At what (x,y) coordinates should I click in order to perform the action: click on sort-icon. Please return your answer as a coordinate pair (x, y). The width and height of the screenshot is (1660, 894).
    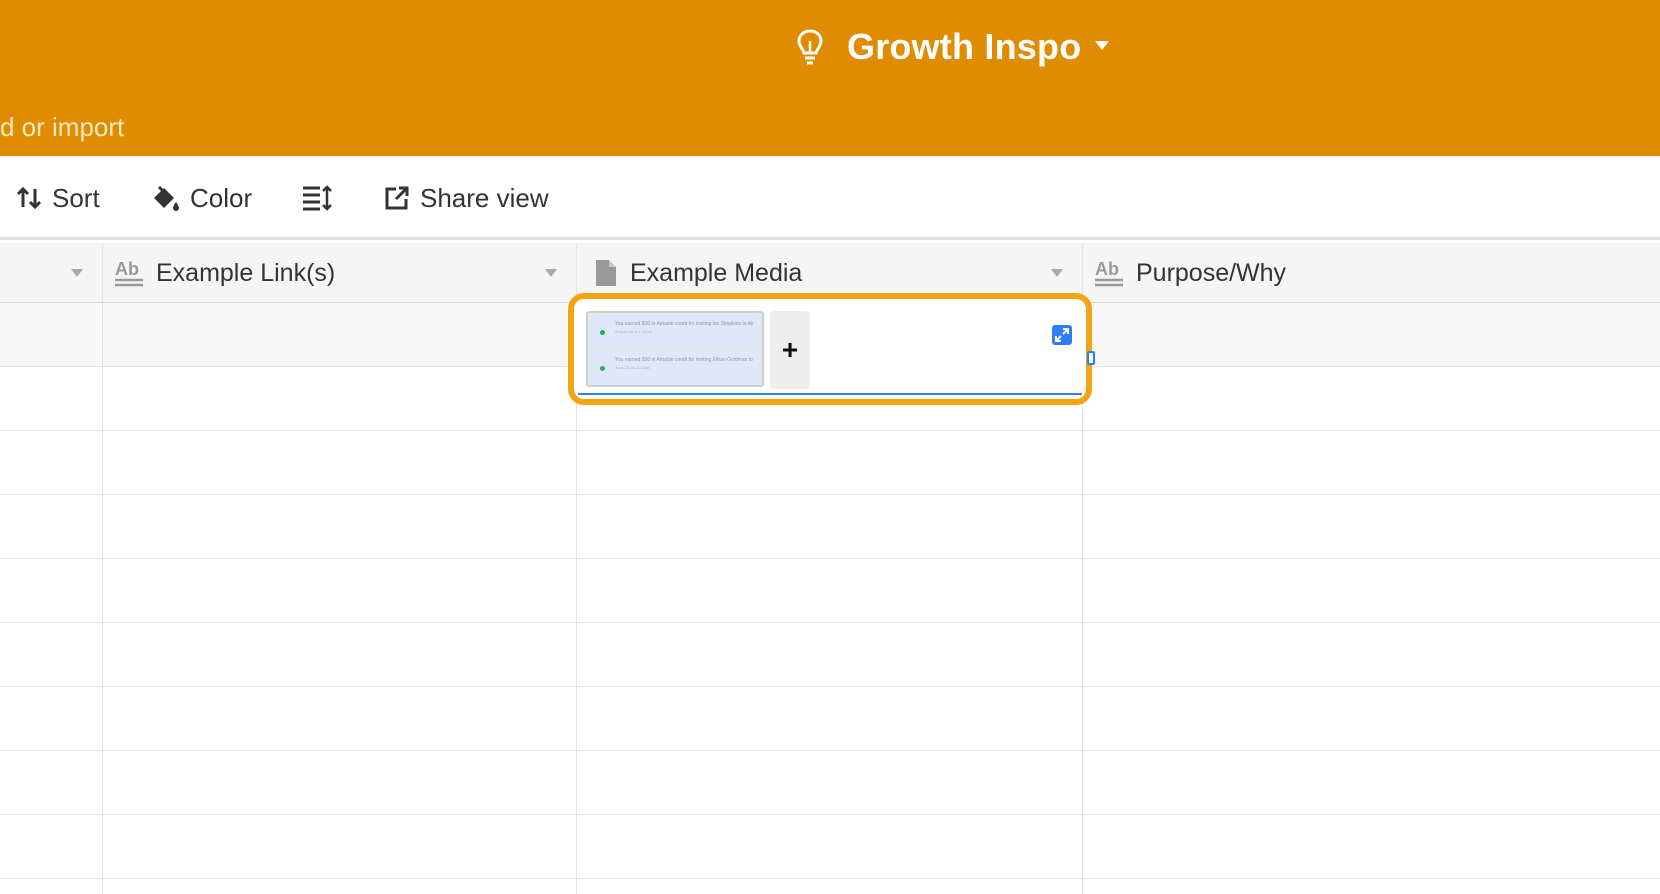
    Looking at the image, I should click on (29, 198).